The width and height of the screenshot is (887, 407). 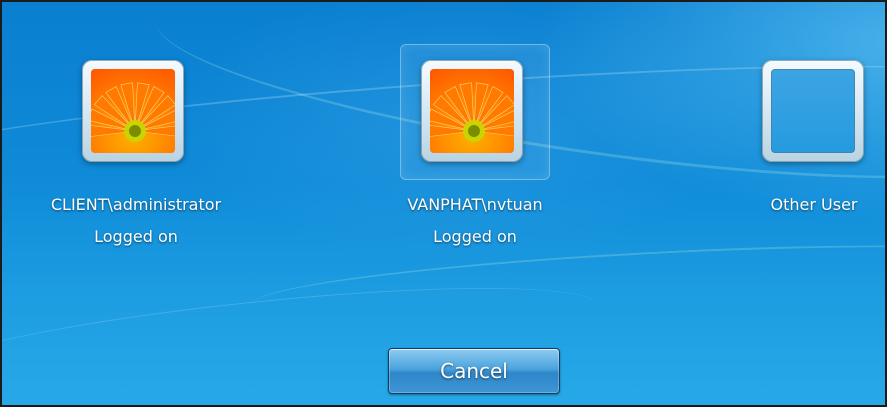 What do you see at coordinates (136, 204) in the screenshot?
I see `user-name: CLIENT\administrator` at bounding box center [136, 204].